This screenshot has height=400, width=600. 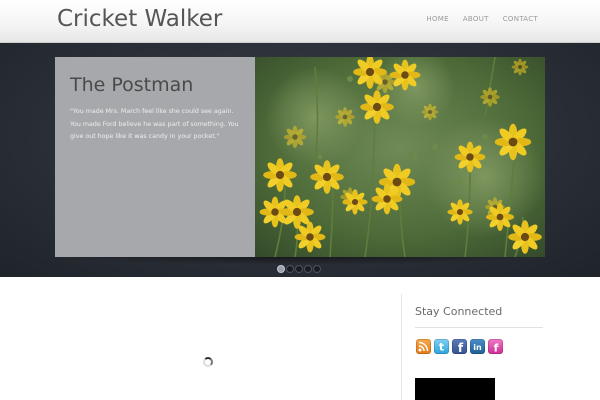 I want to click on nav-home: HOME, so click(x=437, y=19).